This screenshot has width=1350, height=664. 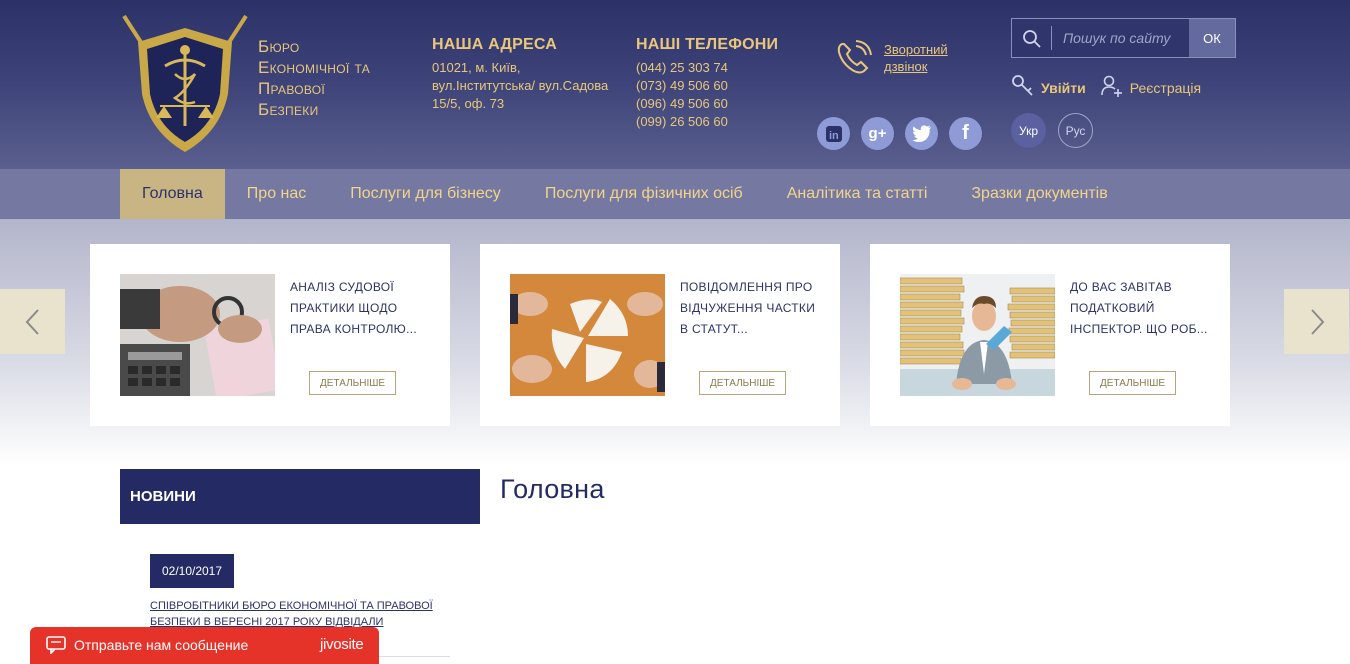 What do you see at coordinates (468, 103) in the screenshot?
I see `address-line-3: 15/5, оф. 73` at bounding box center [468, 103].